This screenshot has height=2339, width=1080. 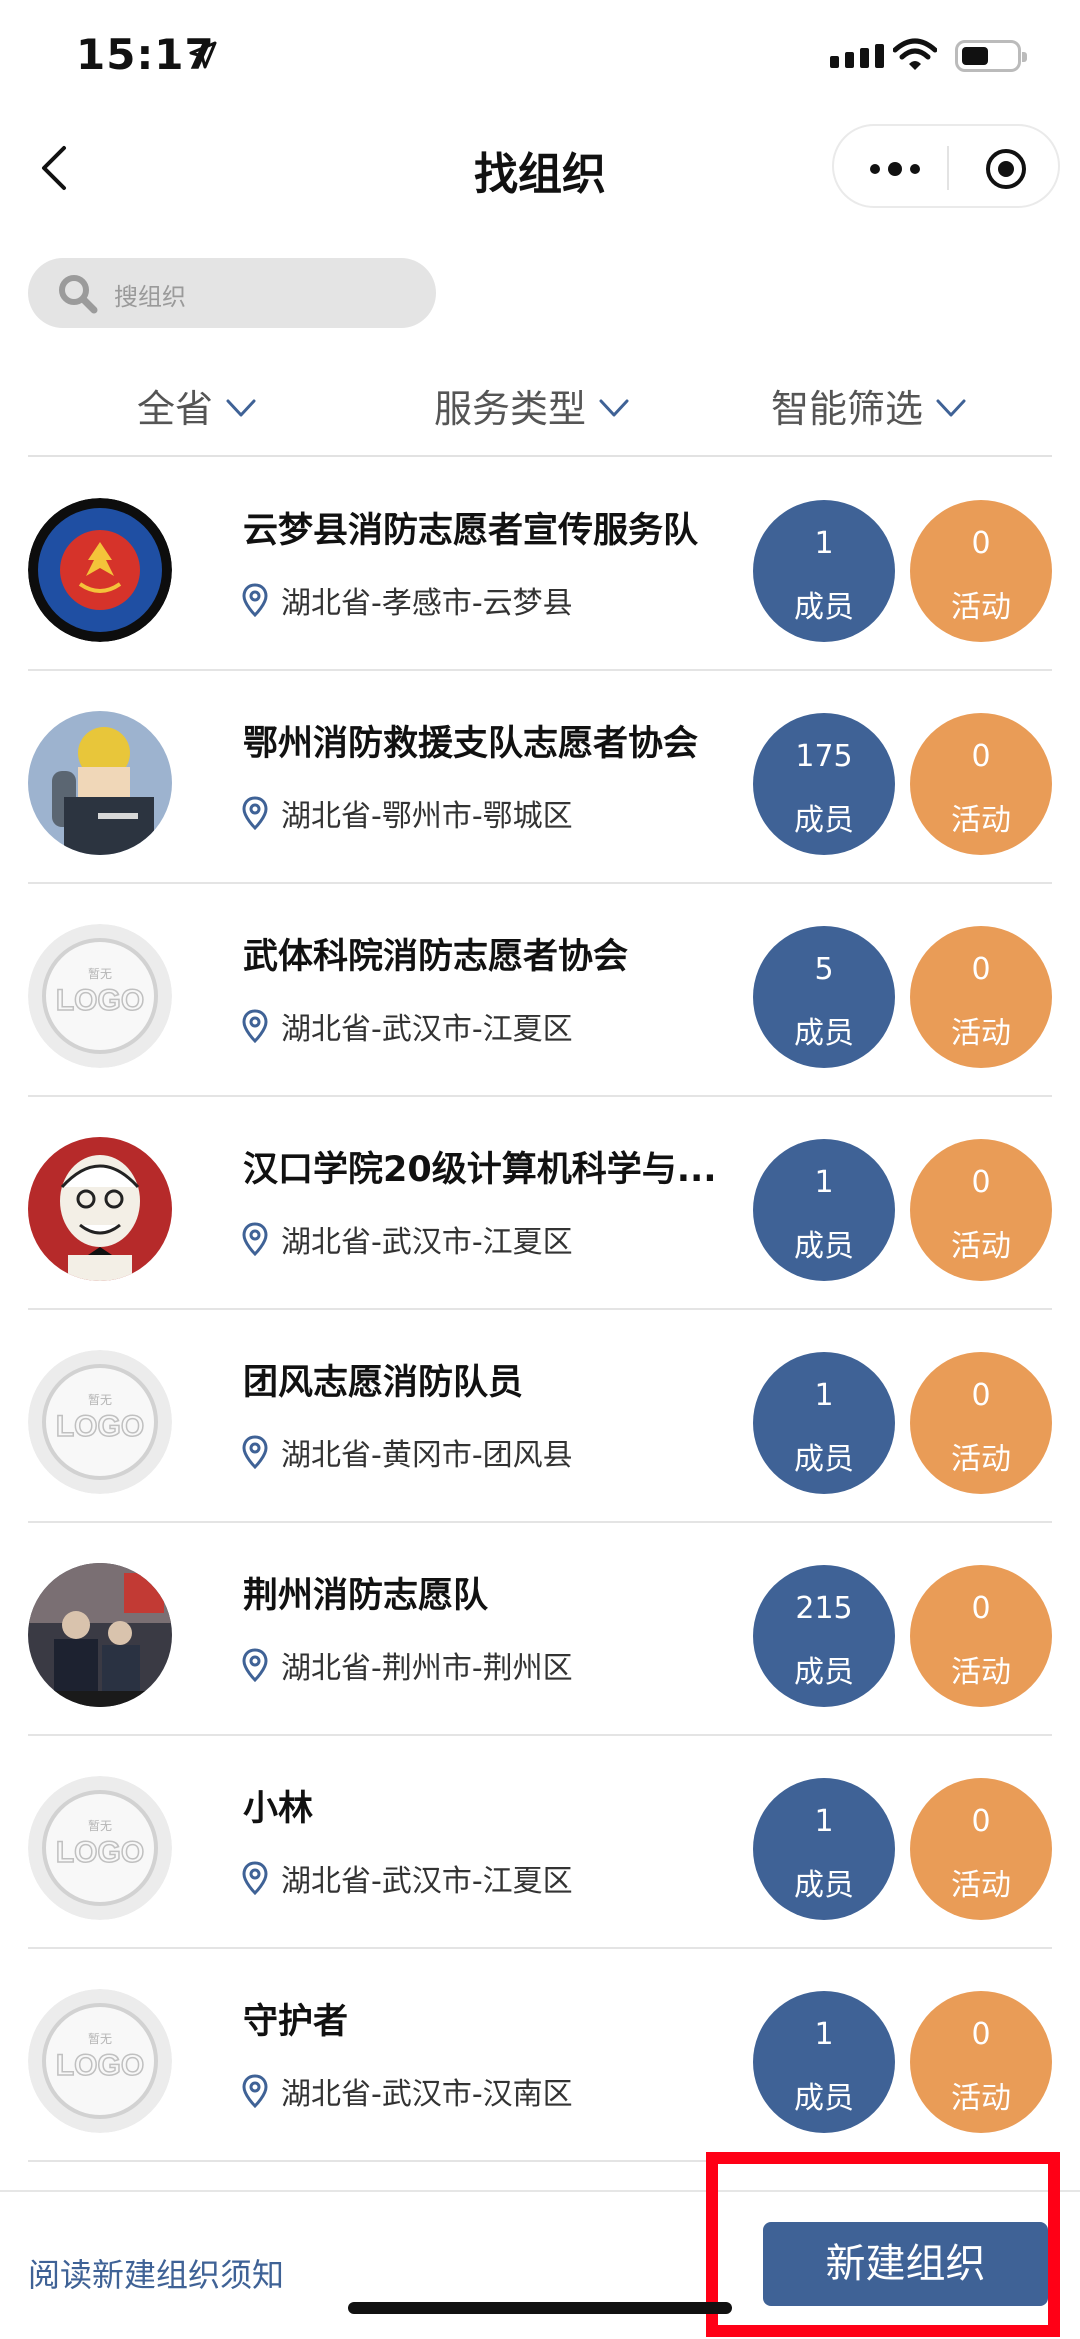 What do you see at coordinates (540, 2308) in the screenshot?
I see `home-indicator` at bounding box center [540, 2308].